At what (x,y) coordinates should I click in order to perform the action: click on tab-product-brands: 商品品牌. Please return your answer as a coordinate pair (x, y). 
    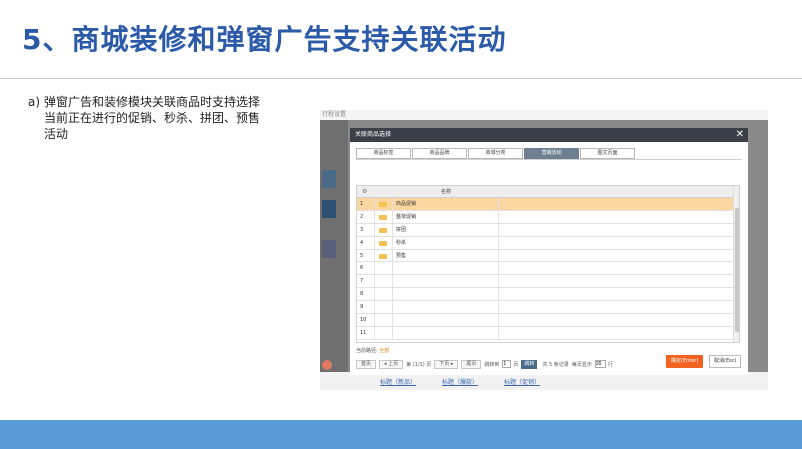
    Looking at the image, I should click on (439, 153).